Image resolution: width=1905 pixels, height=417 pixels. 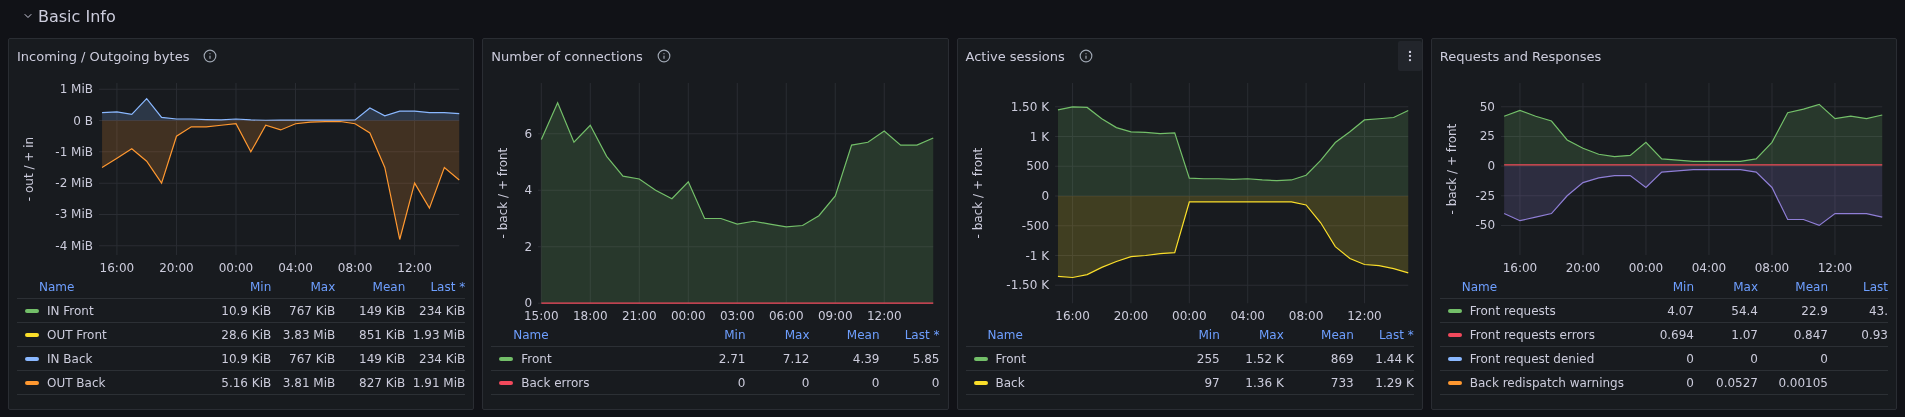 I want to click on legend-name: OUT Back, so click(x=76, y=382).